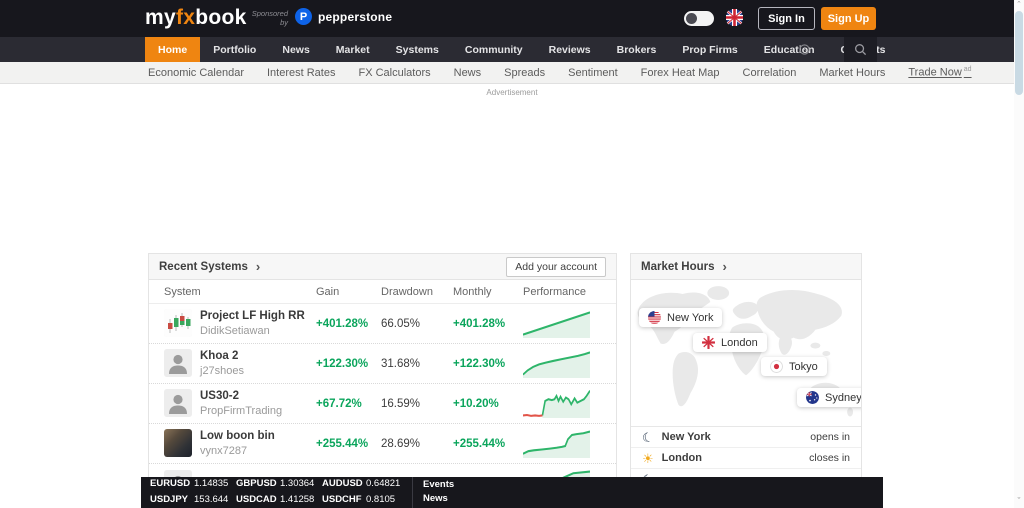 The width and height of the screenshot is (1024, 508). Describe the element at coordinates (472, 291) in the screenshot. I see `col-monthly: Monthly` at that location.